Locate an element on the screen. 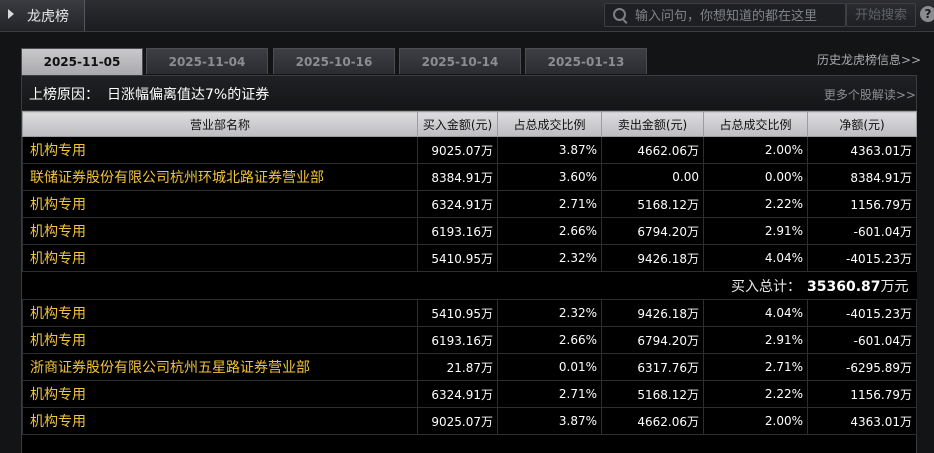 The width and height of the screenshot is (934, 453). buy-amount: 8384.91万 is located at coordinates (457, 177).